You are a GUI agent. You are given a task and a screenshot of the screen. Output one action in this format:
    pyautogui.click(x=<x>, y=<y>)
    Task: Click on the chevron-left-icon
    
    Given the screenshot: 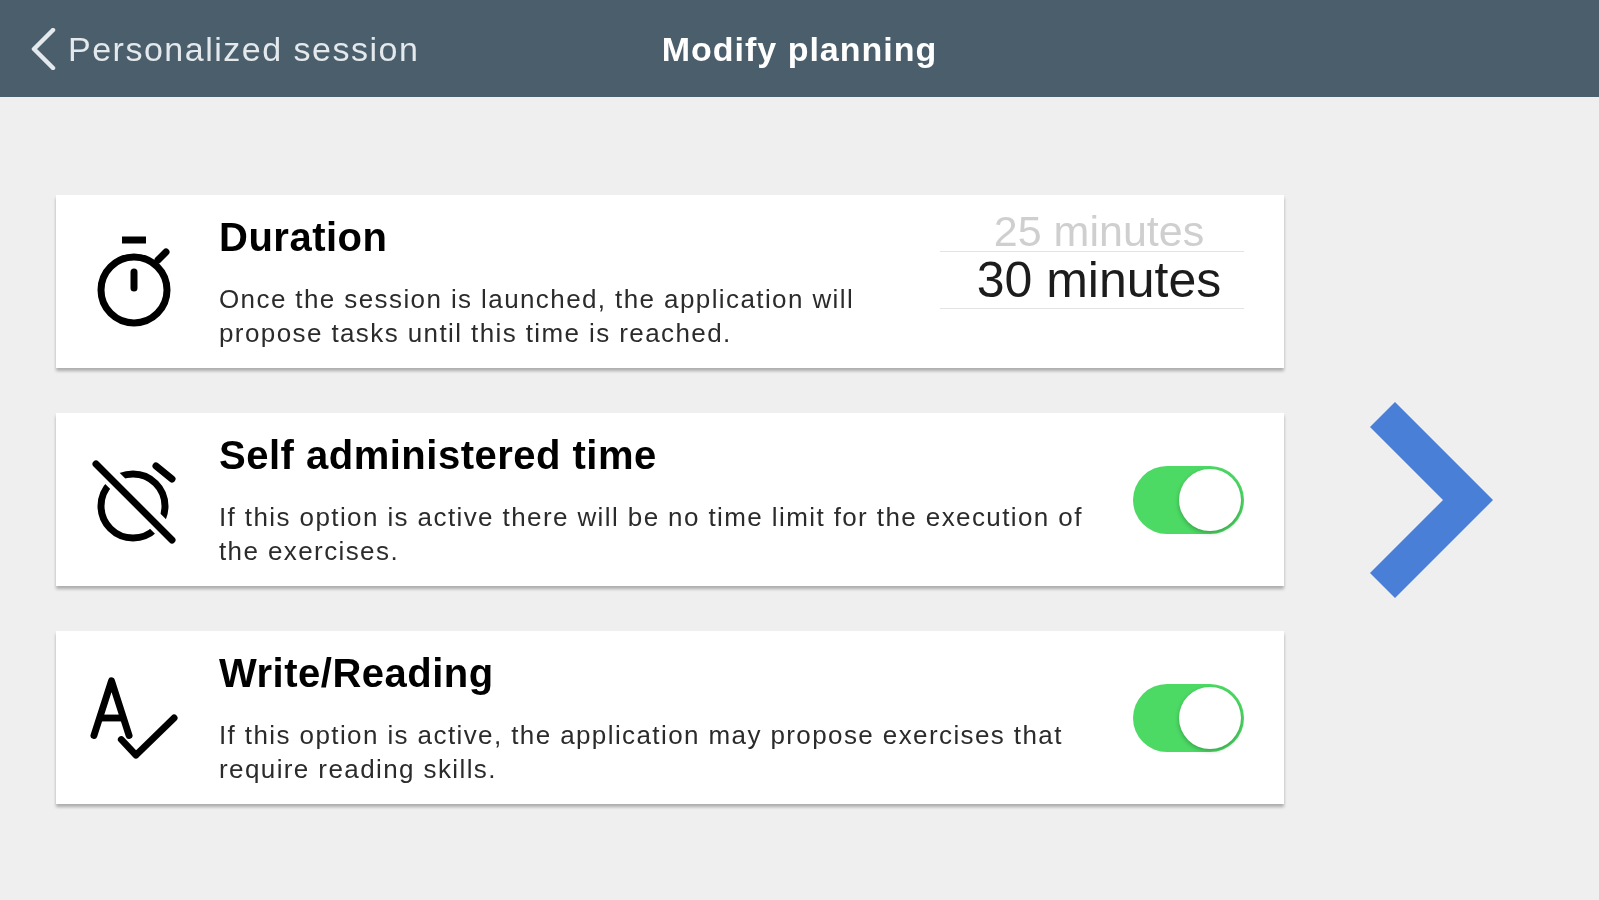 What is the action you would take?
    pyautogui.click(x=43, y=48)
    